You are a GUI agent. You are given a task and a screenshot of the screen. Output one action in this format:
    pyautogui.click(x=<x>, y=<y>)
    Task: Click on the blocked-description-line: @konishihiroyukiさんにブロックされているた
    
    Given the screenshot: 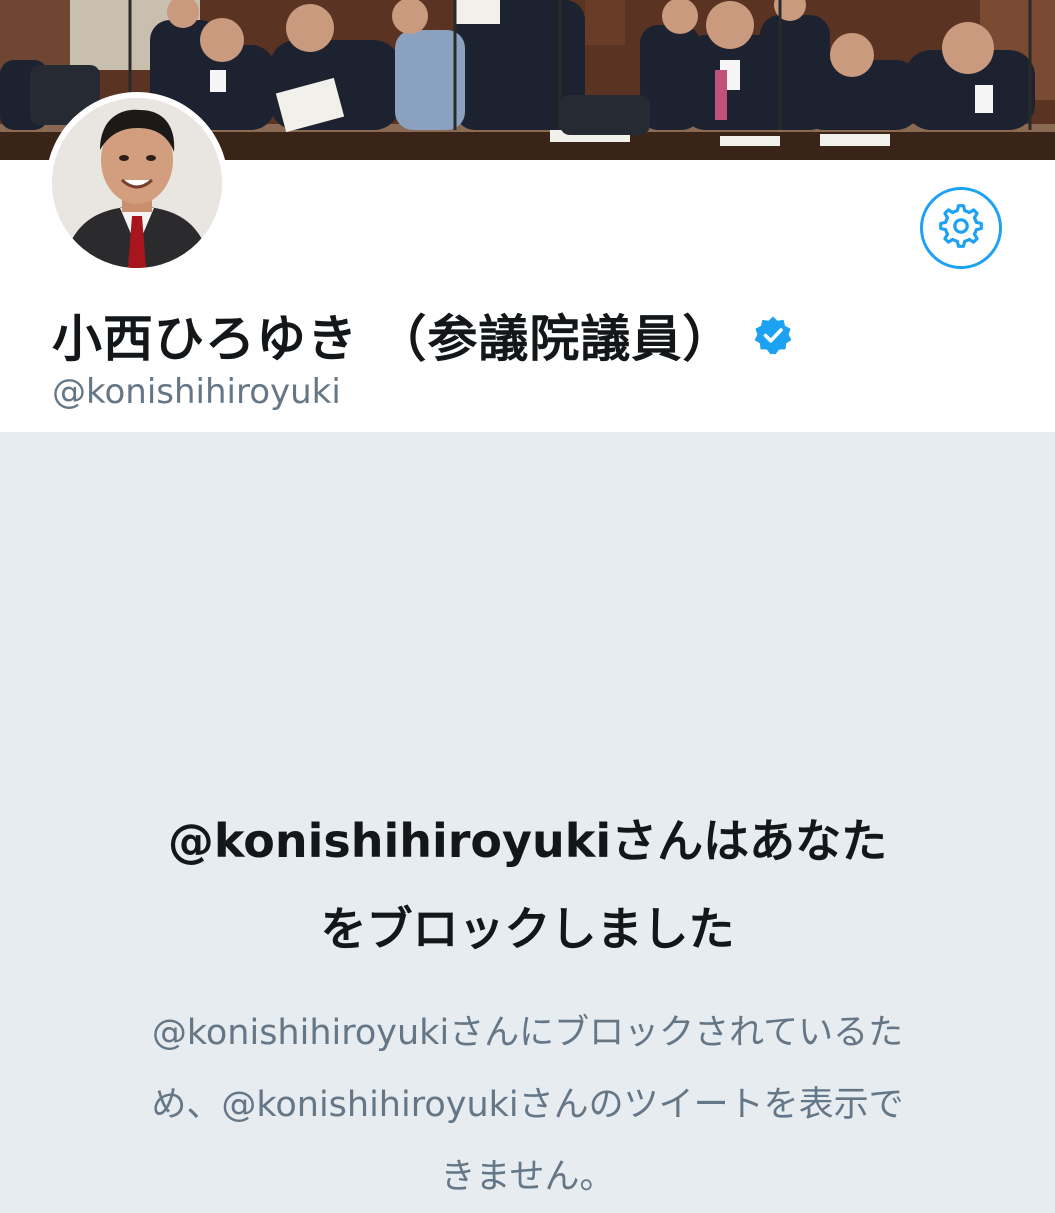 What is the action you would take?
    pyautogui.click(x=527, y=1033)
    